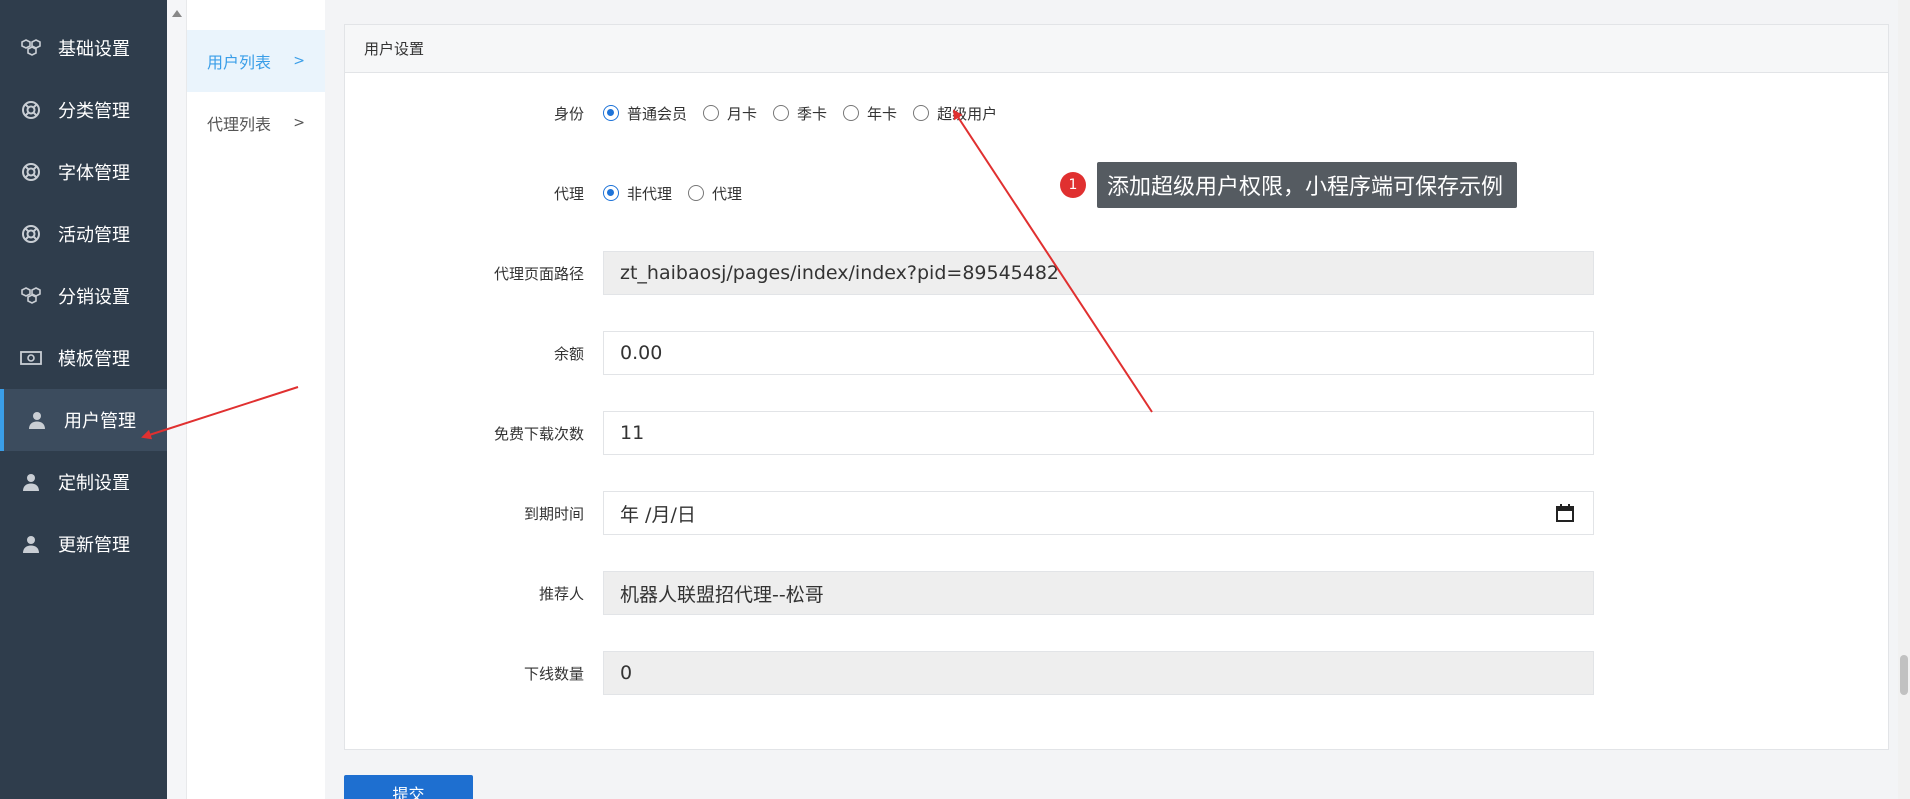  What do you see at coordinates (31, 358) in the screenshot?
I see `money-icon` at bounding box center [31, 358].